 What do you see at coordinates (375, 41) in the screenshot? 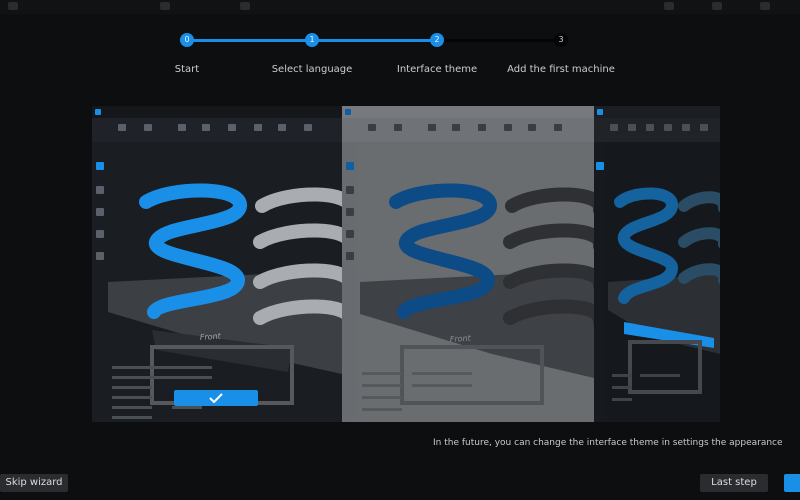
I see `wizard-stepper: 0 1 2 3` at bounding box center [375, 41].